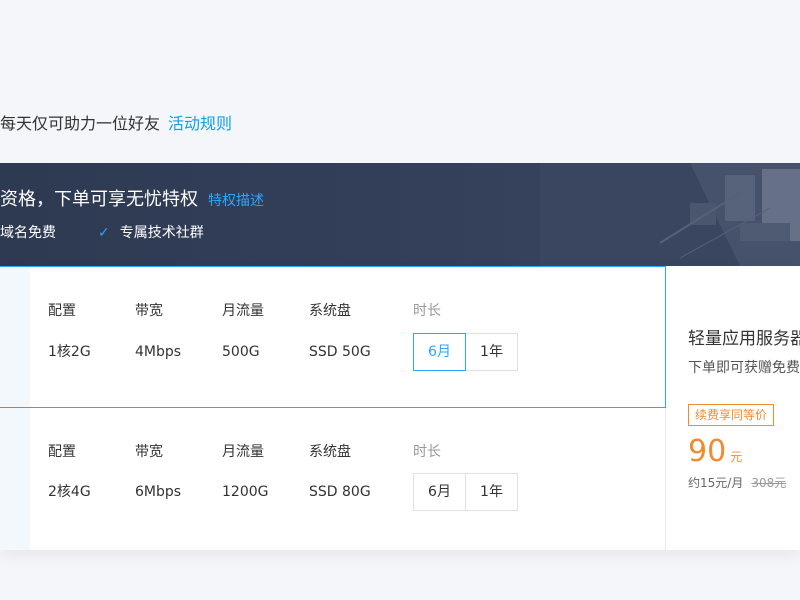  Describe the element at coordinates (731, 415) in the screenshot. I see `renewal-badge: 续费享同等价` at that location.